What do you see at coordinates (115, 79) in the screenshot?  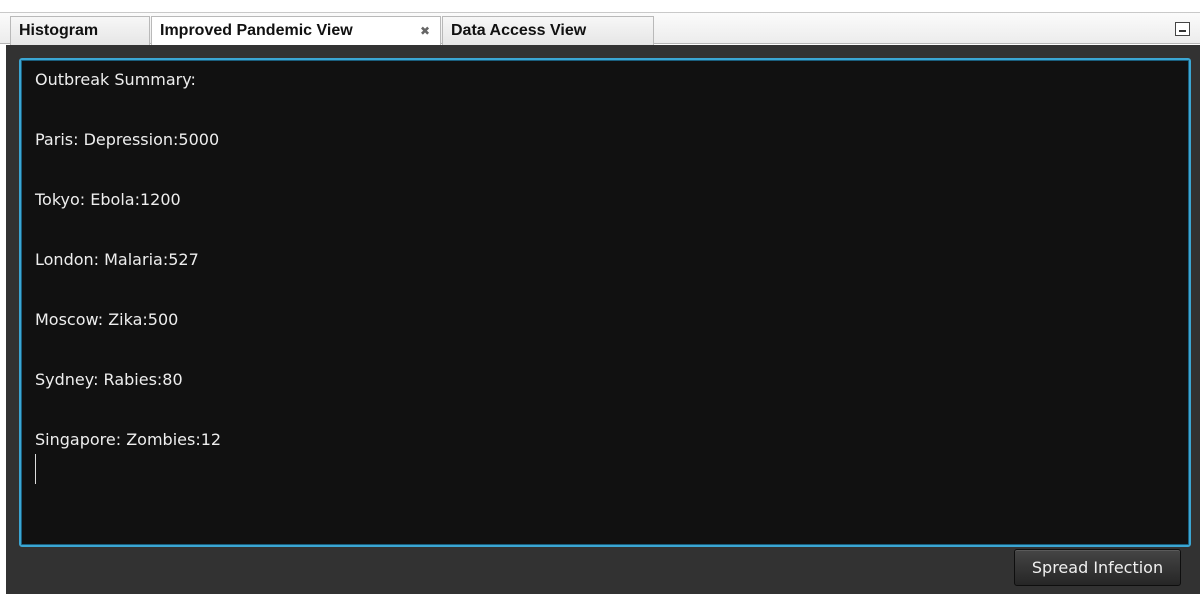 I see `summary-heading: Outbreak Summary:` at bounding box center [115, 79].